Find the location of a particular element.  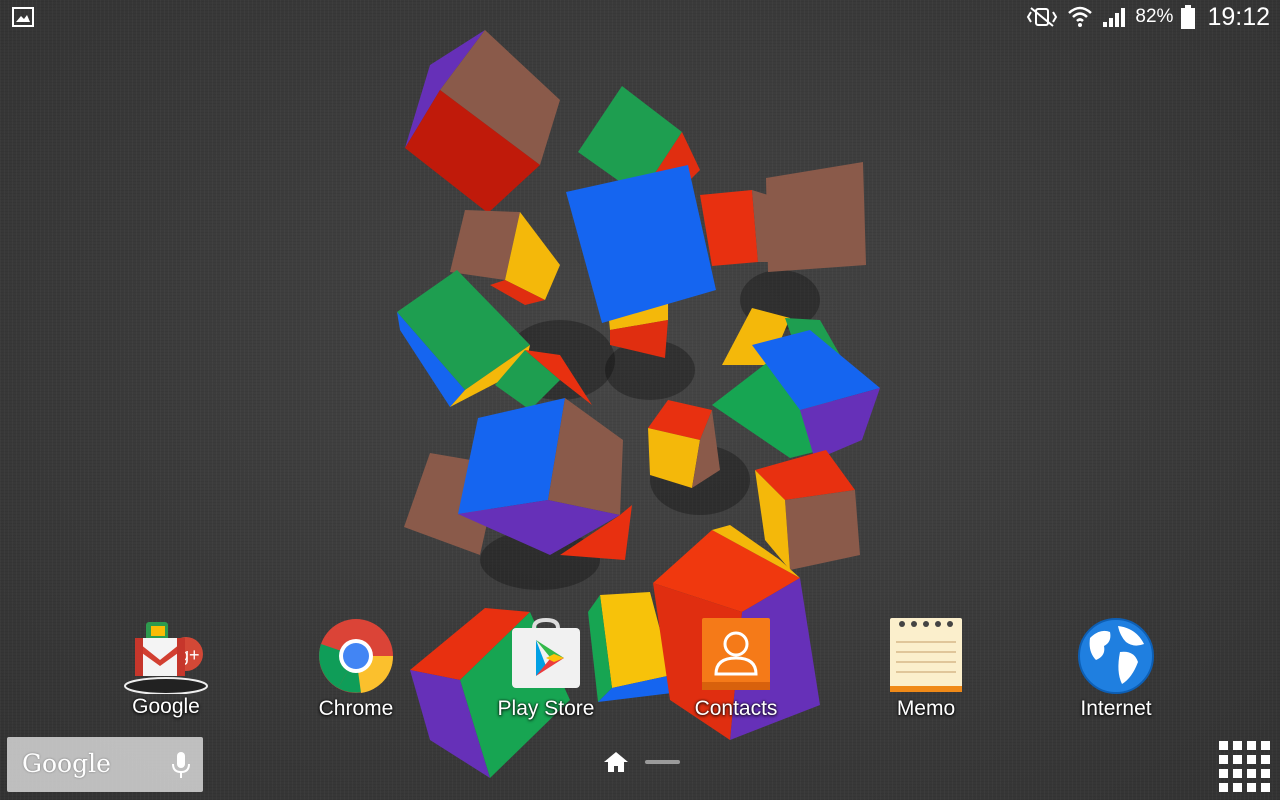

battery-percent: 82% is located at coordinates (1154, 16).